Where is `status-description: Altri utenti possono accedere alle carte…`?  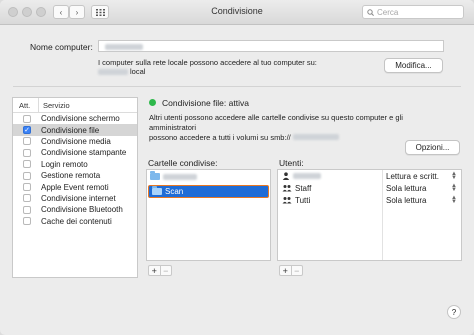
status-description: Altri utenti possono accedere alle carte… is located at coordinates (299, 128).